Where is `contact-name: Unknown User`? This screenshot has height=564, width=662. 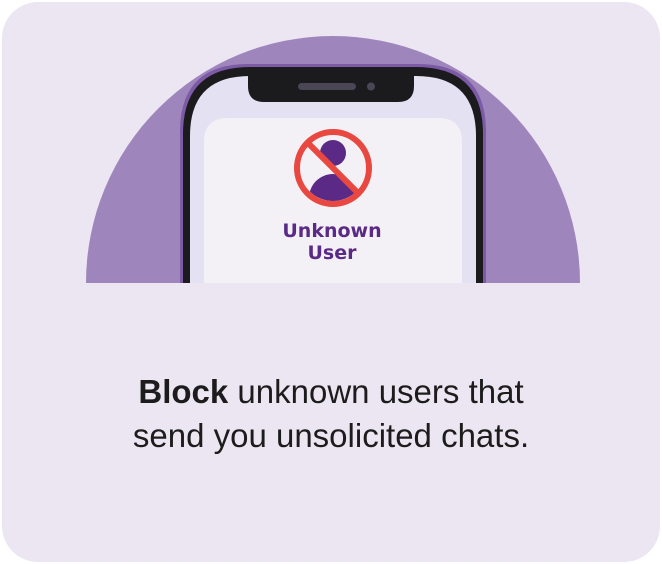
contact-name: Unknown User is located at coordinates (332, 242).